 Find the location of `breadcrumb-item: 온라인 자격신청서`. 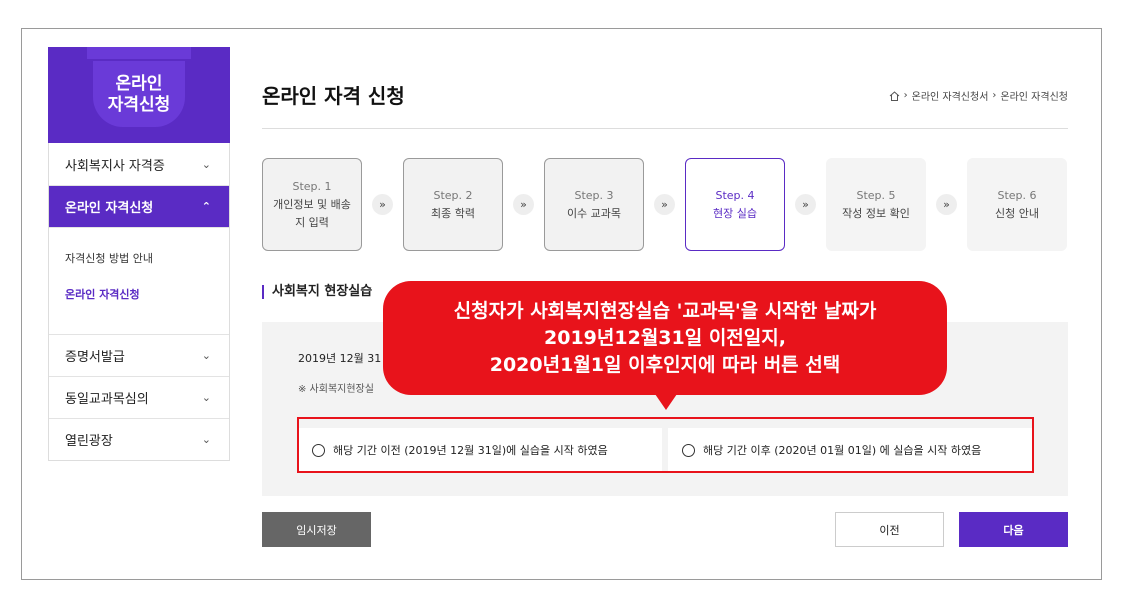

breadcrumb-item: 온라인 자격신청서 is located at coordinates (950, 95).